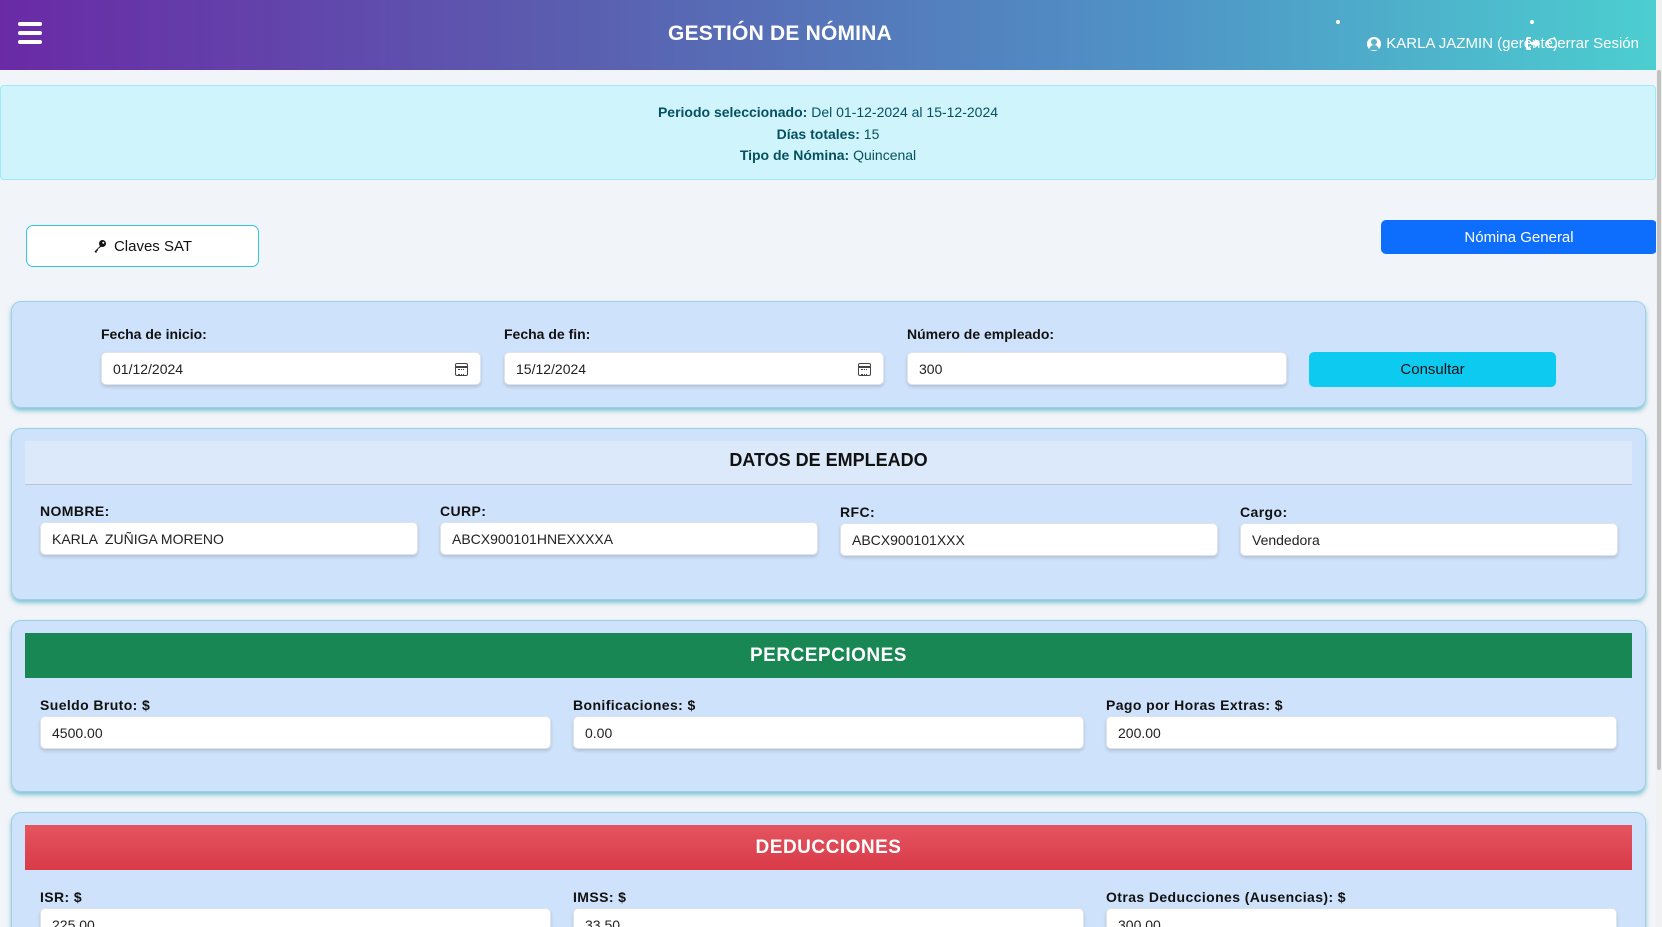  What do you see at coordinates (77, 732) in the screenshot?
I see `gross-salary-value: 4500.00` at bounding box center [77, 732].